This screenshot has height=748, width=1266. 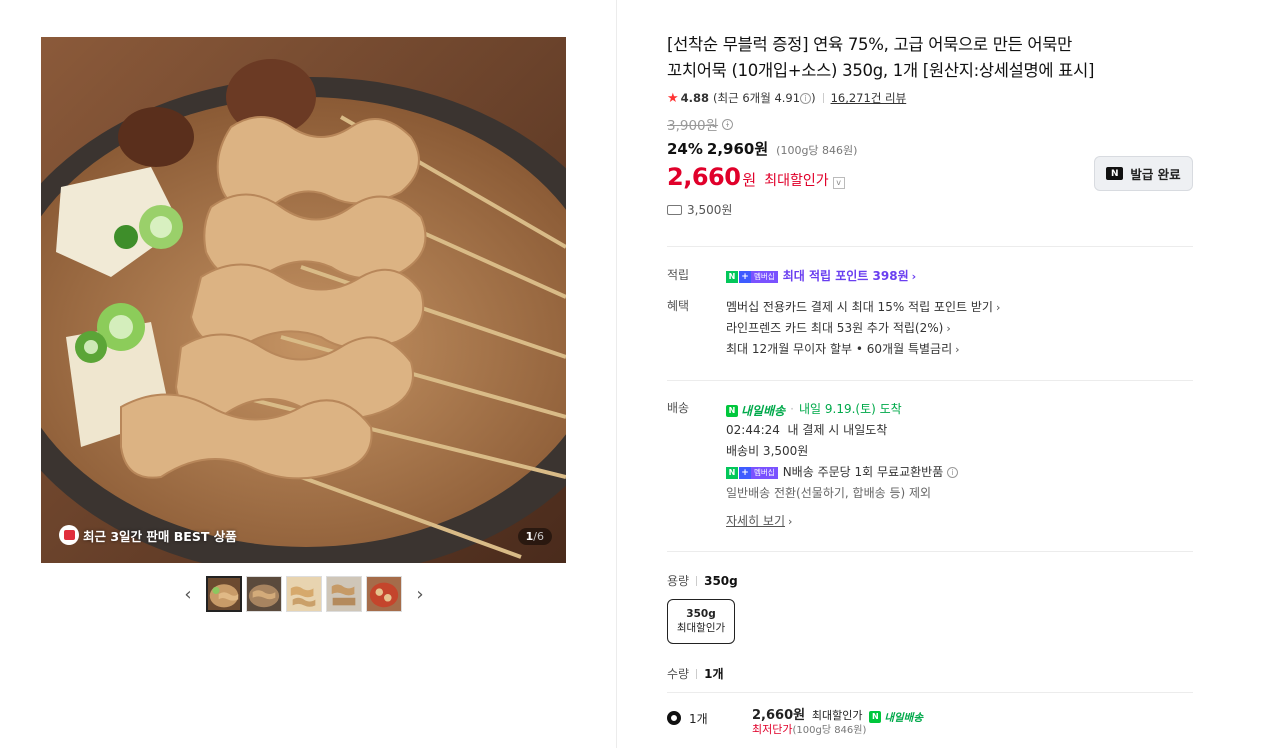 I want to click on option-350g-button: 350g 최대할인가, so click(x=701, y=621).